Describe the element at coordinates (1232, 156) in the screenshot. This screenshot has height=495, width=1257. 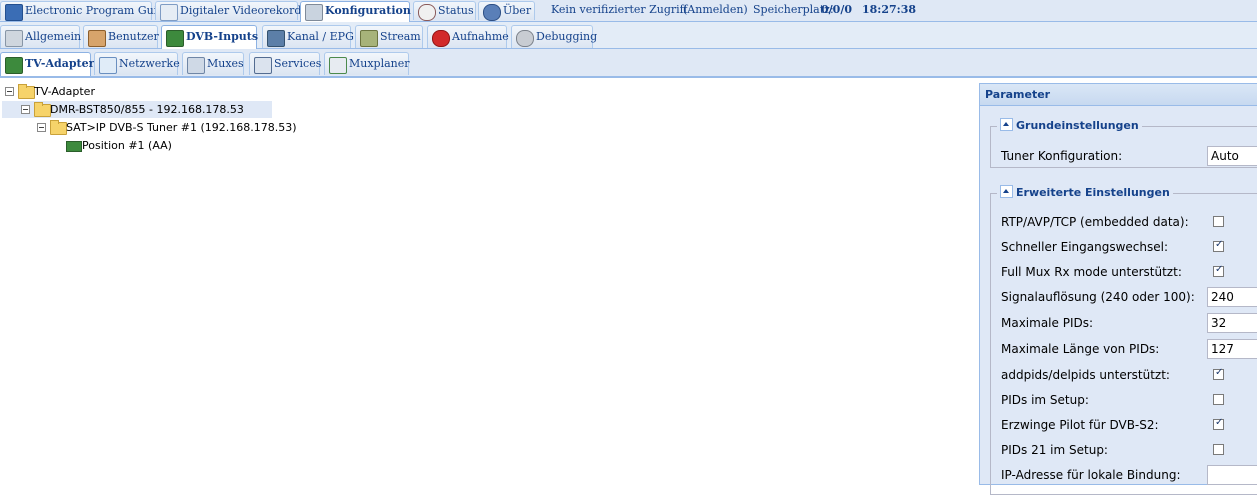
I see `tuner-config-select: Auto` at that location.